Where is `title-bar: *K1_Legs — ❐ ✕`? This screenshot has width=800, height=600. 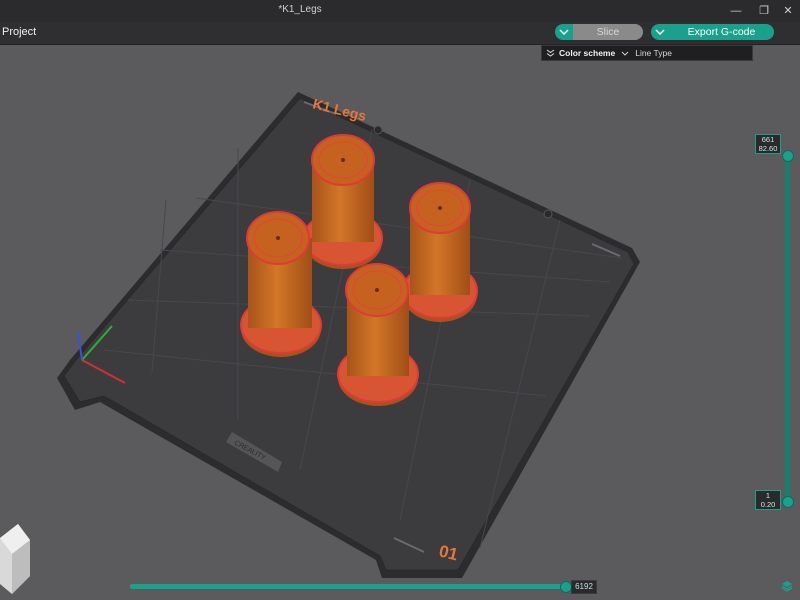
title-bar: *K1_Legs — ❐ ✕ is located at coordinates (400, 11).